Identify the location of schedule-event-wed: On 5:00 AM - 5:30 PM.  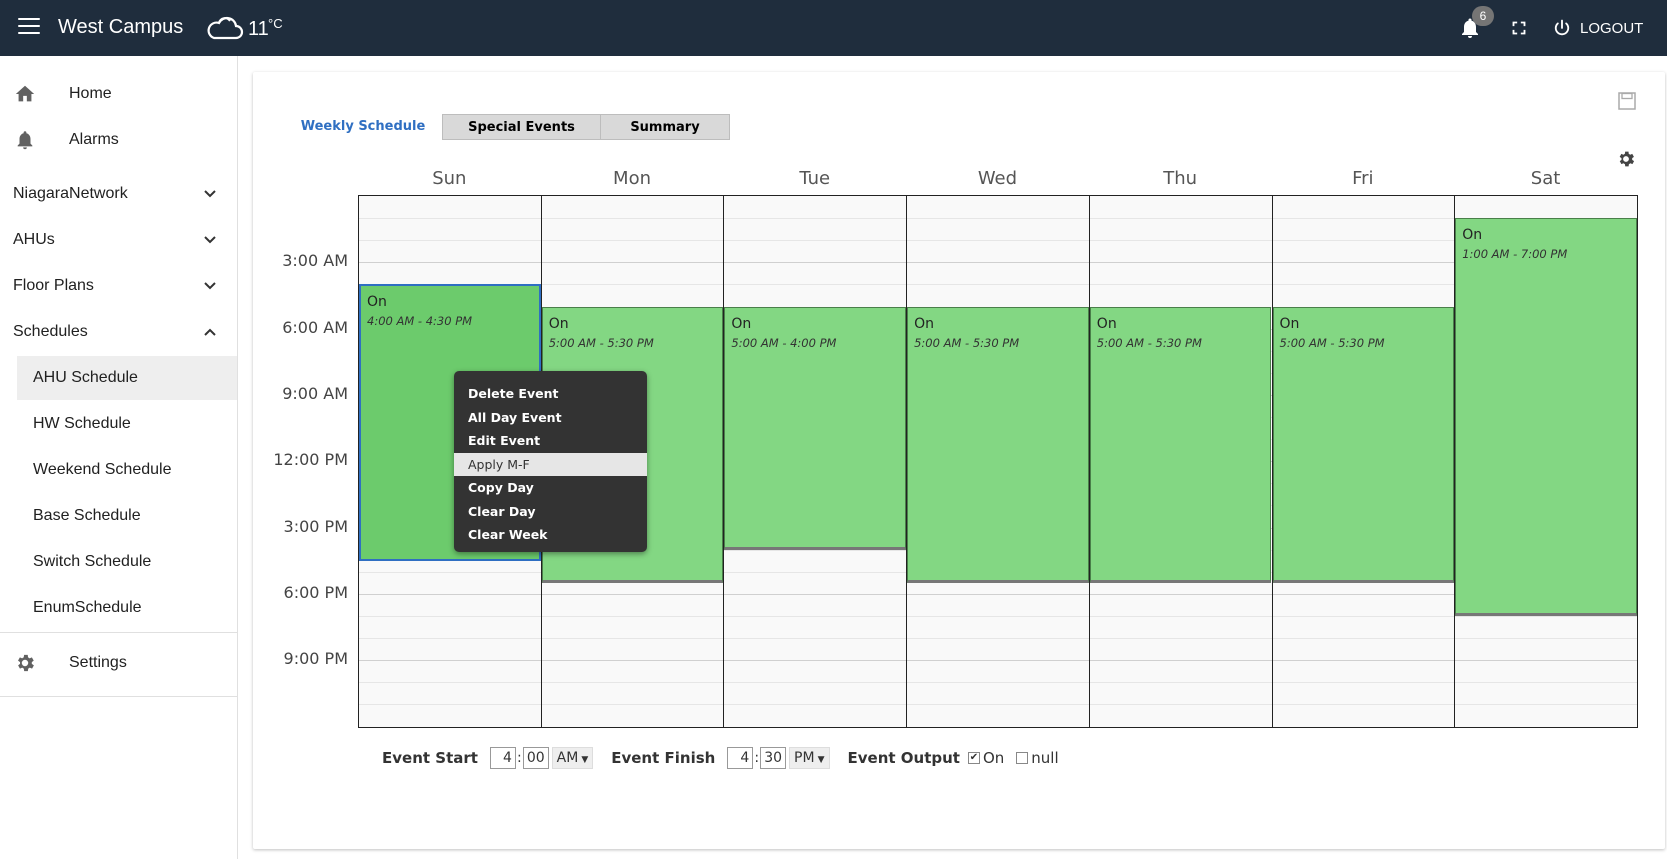
(998, 444).